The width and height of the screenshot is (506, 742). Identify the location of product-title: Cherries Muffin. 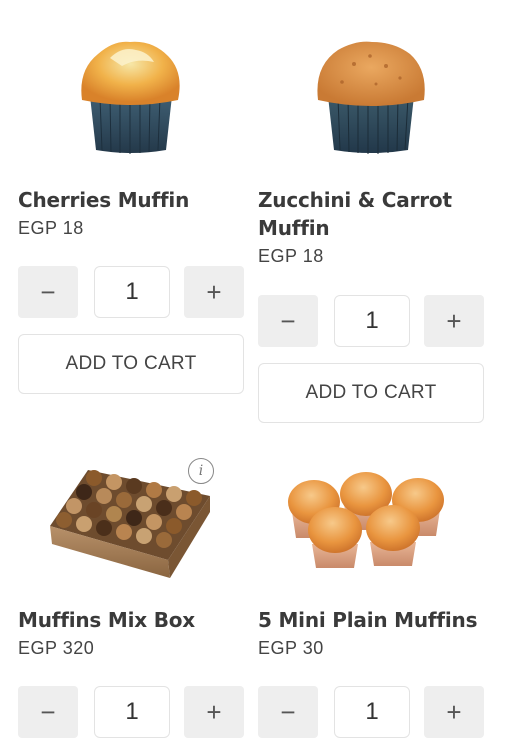
(131, 200).